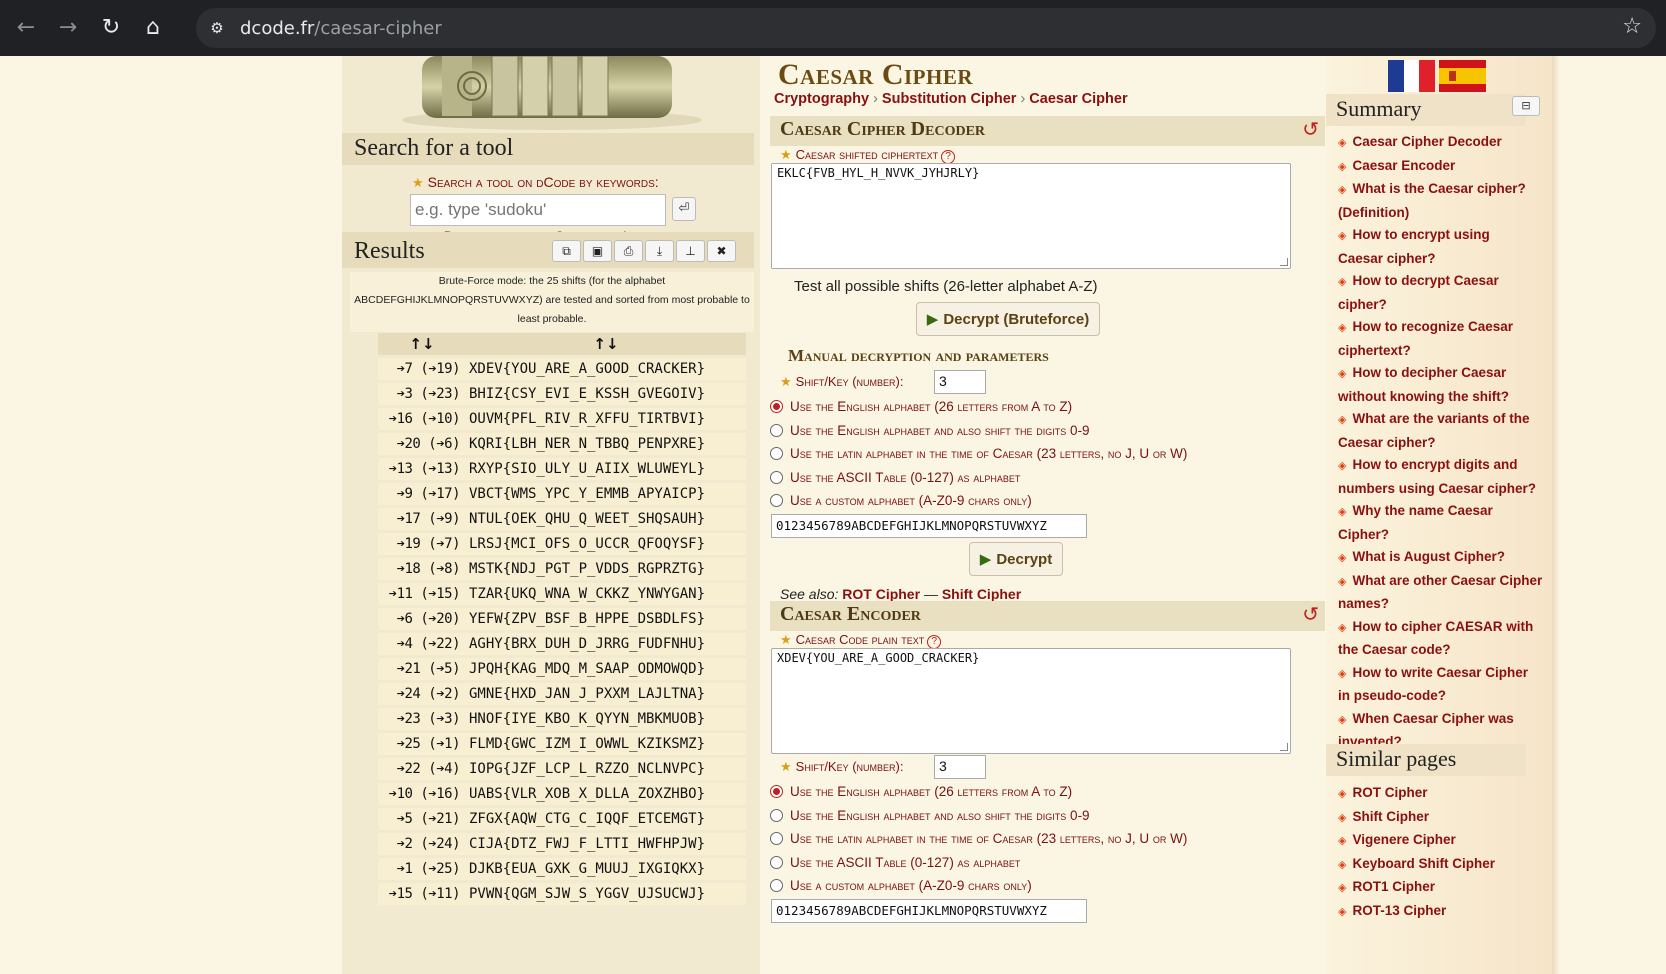 The width and height of the screenshot is (1666, 974). What do you see at coordinates (566, 251) in the screenshot?
I see `copy-icon: ⧉` at bounding box center [566, 251].